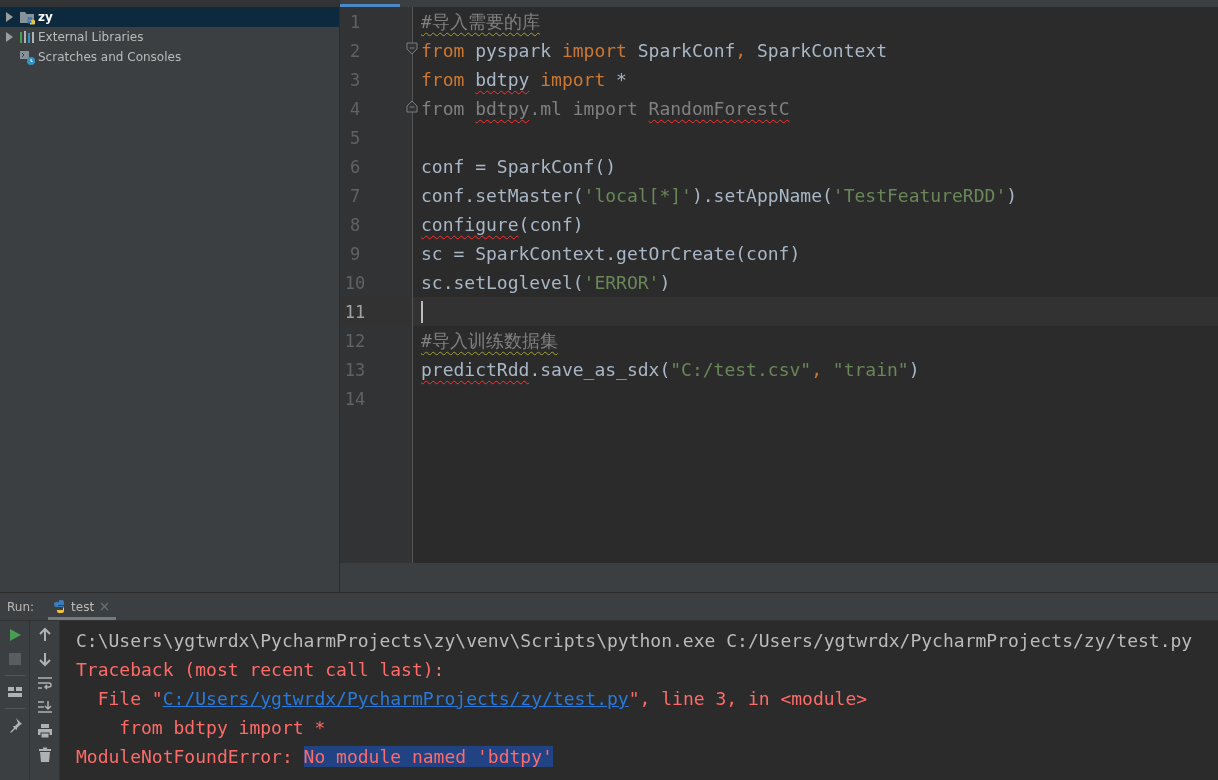 This screenshot has height=780, width=1218. What do you see at coordinates (480, 21) in the screenshot?
I see `code-line: #导入需要的库` at bounding box center [480, 21].